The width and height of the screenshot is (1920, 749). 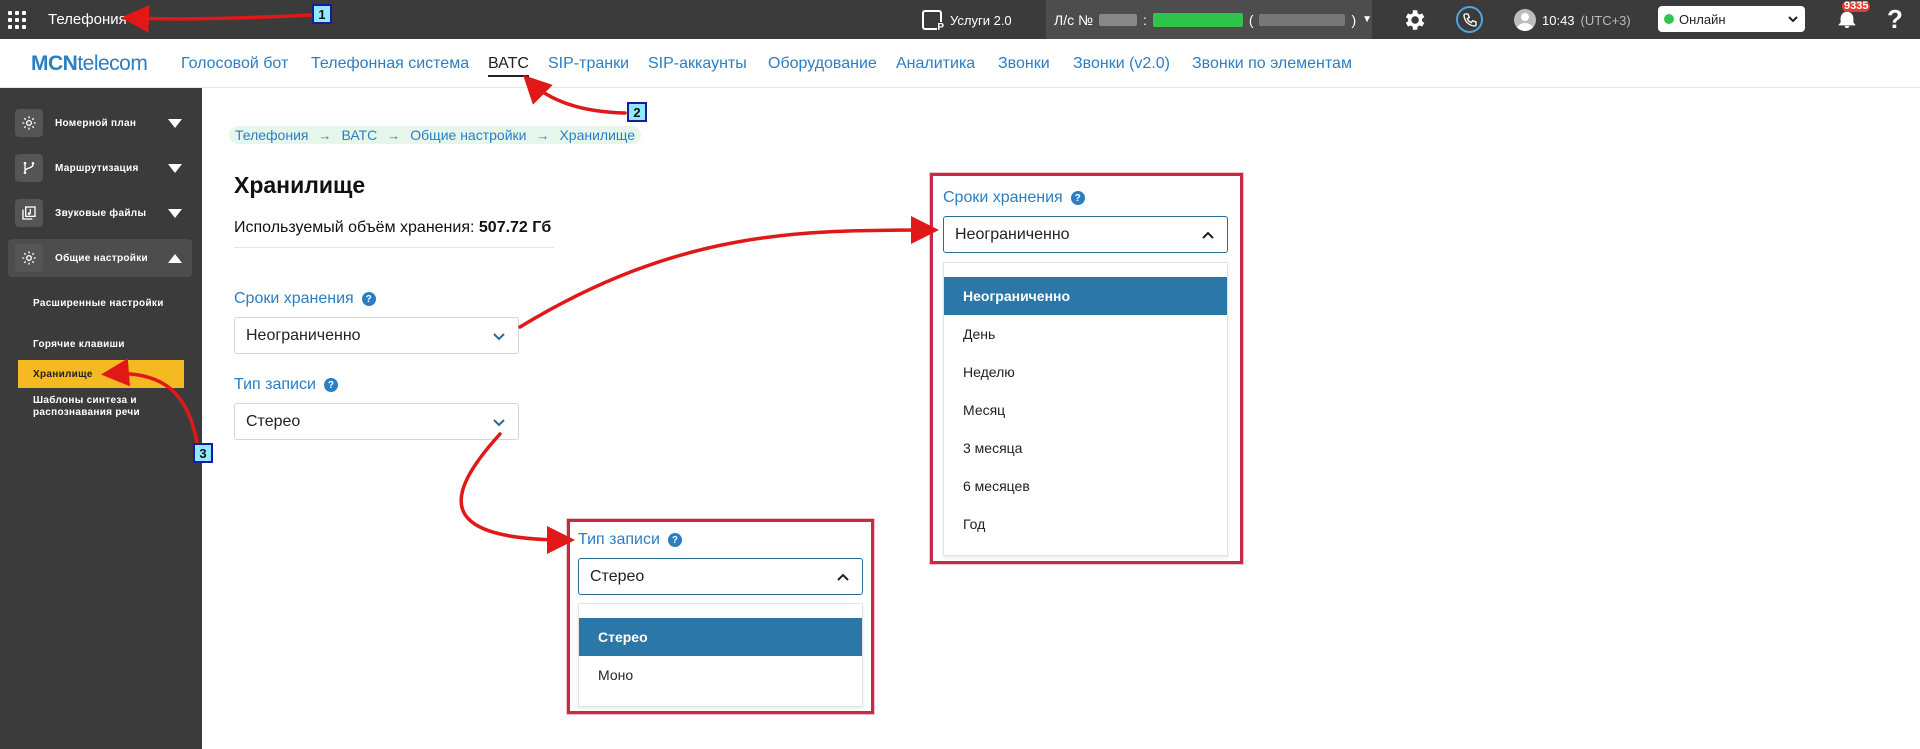 What do you see at coordinates (1144, 19) in the screenshot?
I see `account-colon: :` at bounding box center [1144, 19].